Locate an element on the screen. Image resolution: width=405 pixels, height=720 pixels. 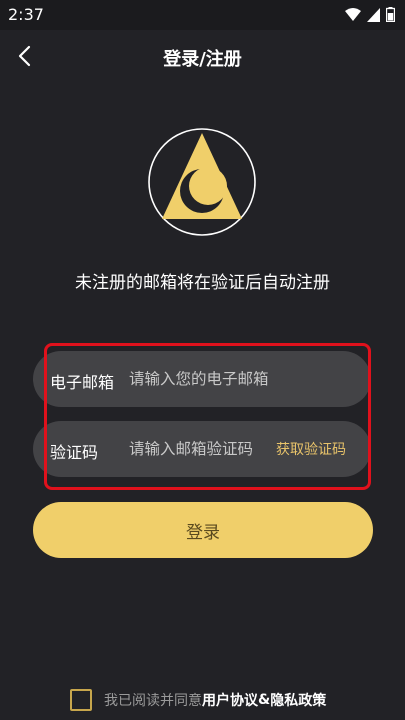
status-bar: 2:37 is located at coordinates (202, 15).